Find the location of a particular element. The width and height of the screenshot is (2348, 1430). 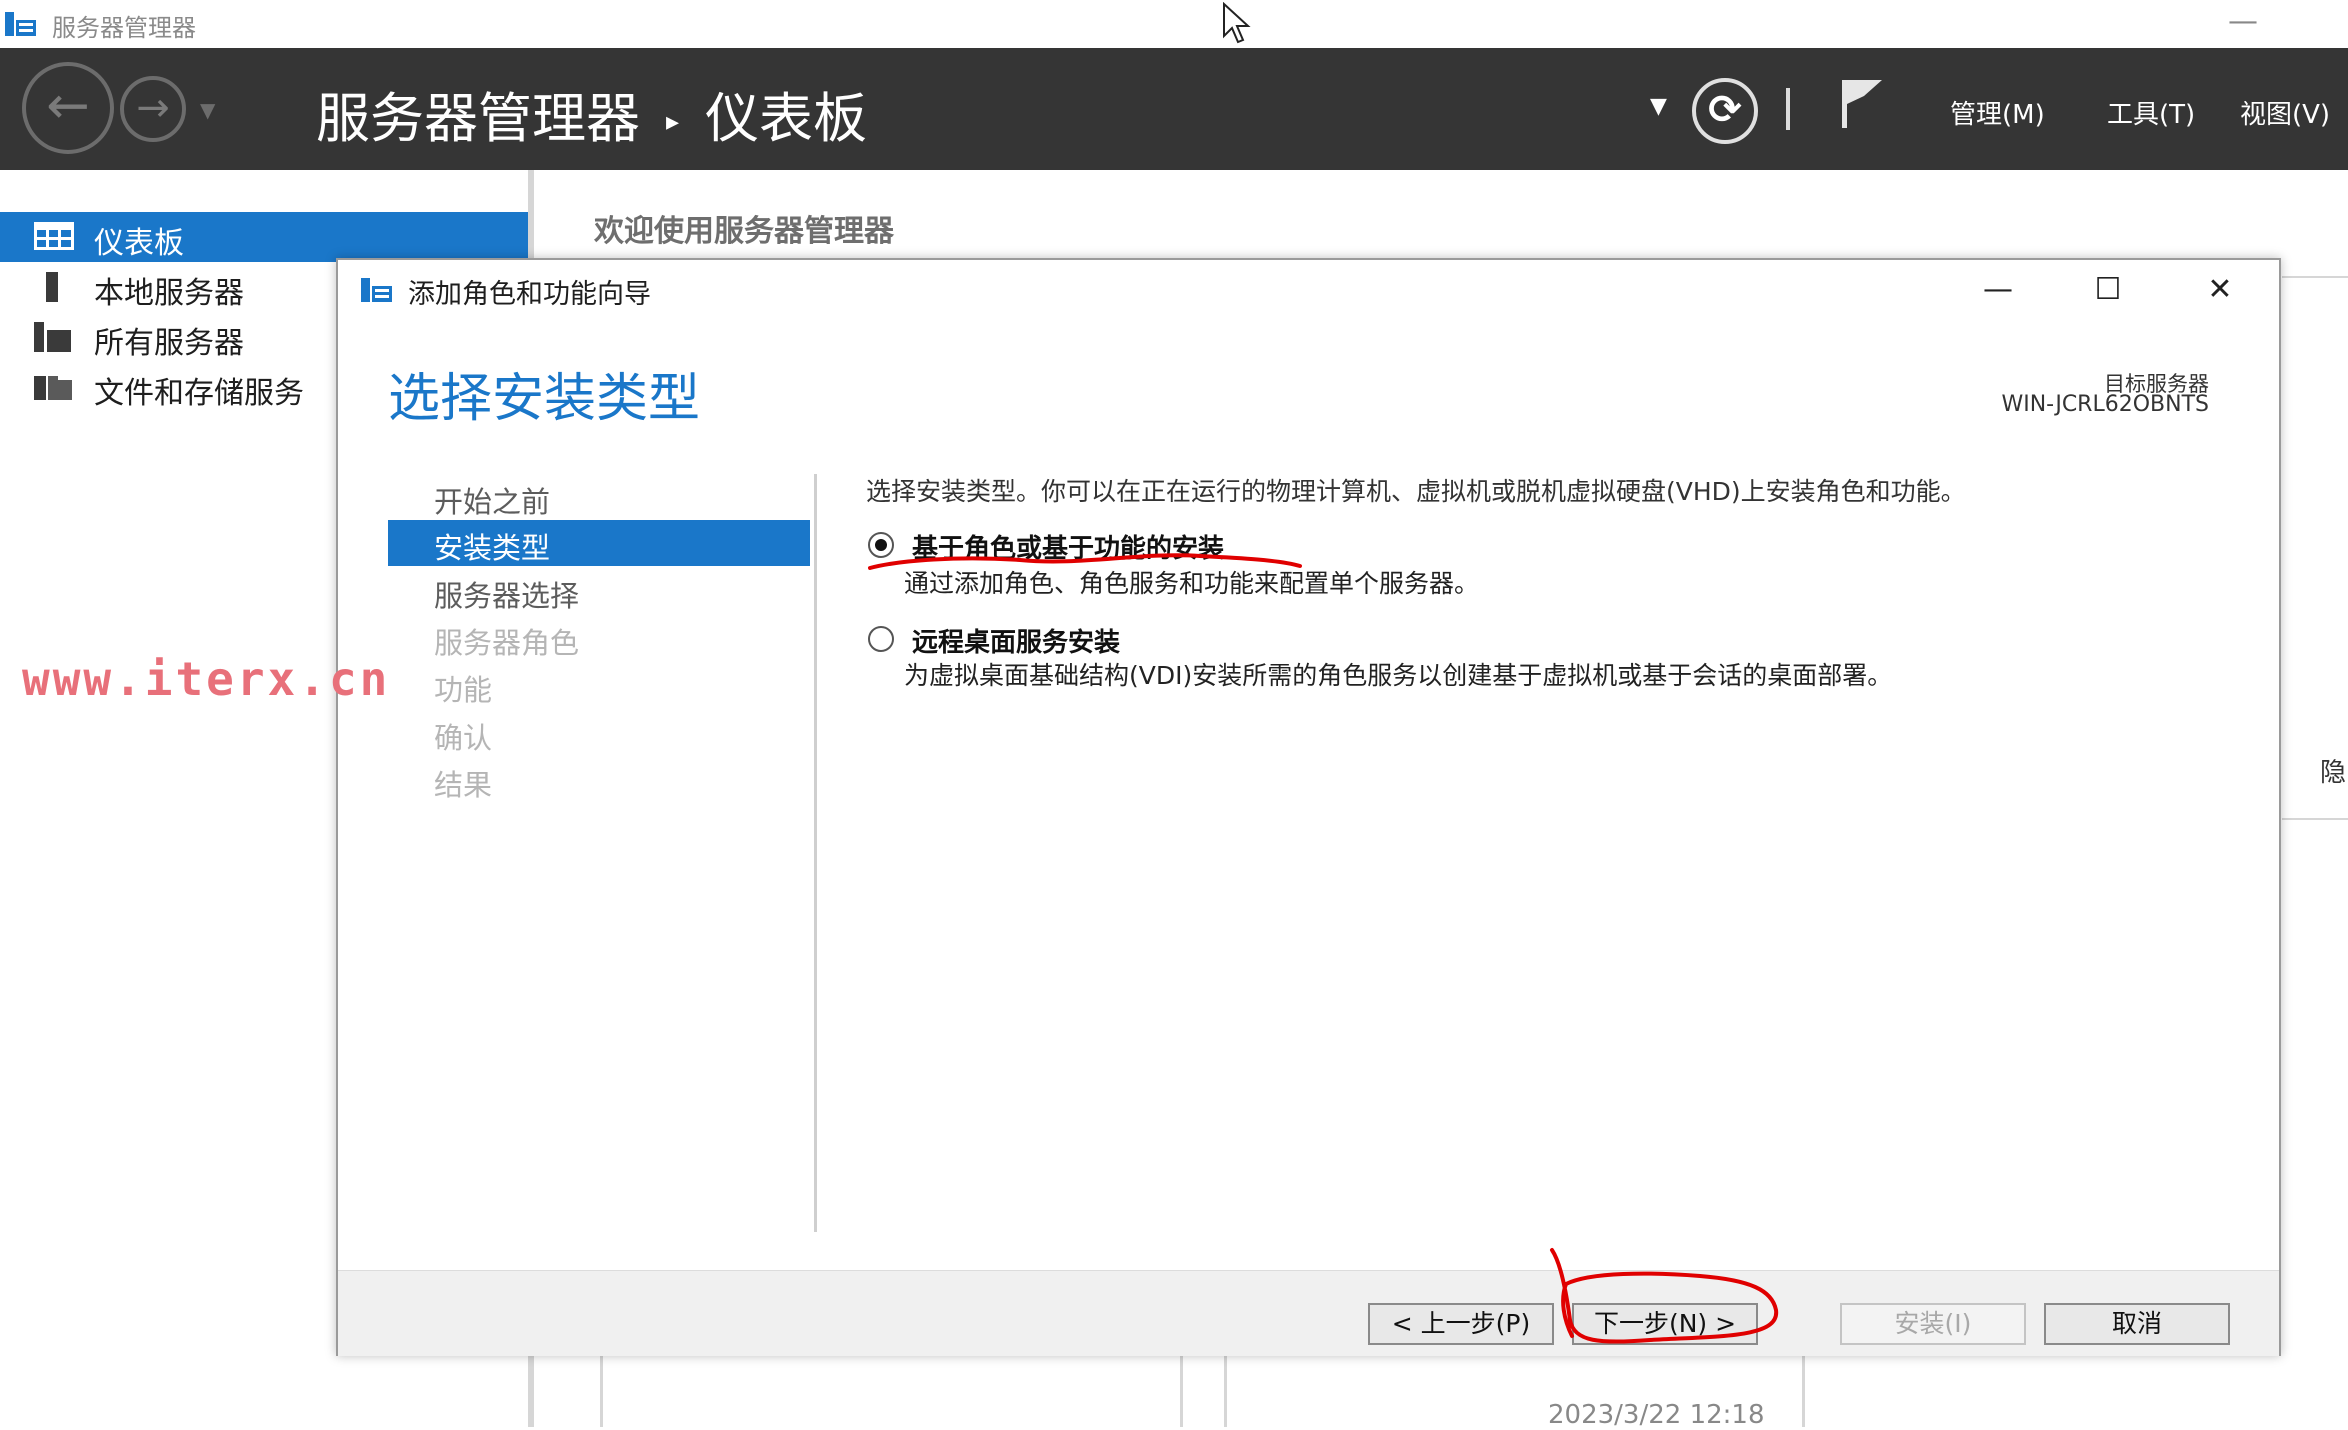

next-button: 下一步(N) > is located at coordinates (1665, 1324).